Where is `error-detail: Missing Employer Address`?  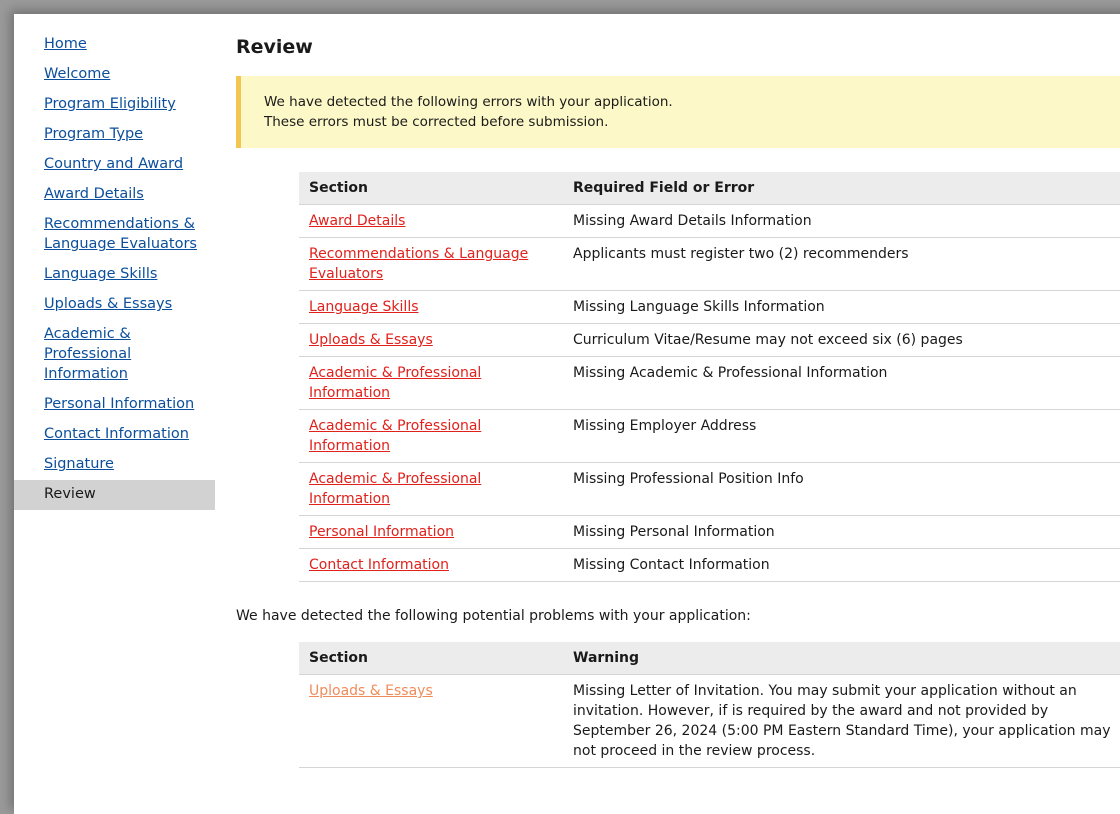
error-detail: Missing Employer Address is located at coordinates (841, 436).